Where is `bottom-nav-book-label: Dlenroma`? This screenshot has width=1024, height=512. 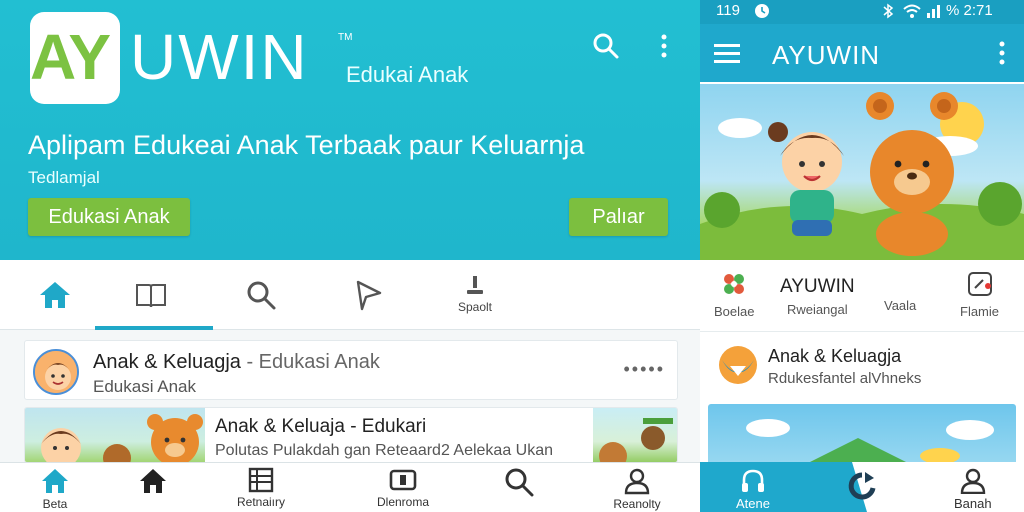
bottom-nav-book-label: Dlenroma is located at coordinates (403, 502).